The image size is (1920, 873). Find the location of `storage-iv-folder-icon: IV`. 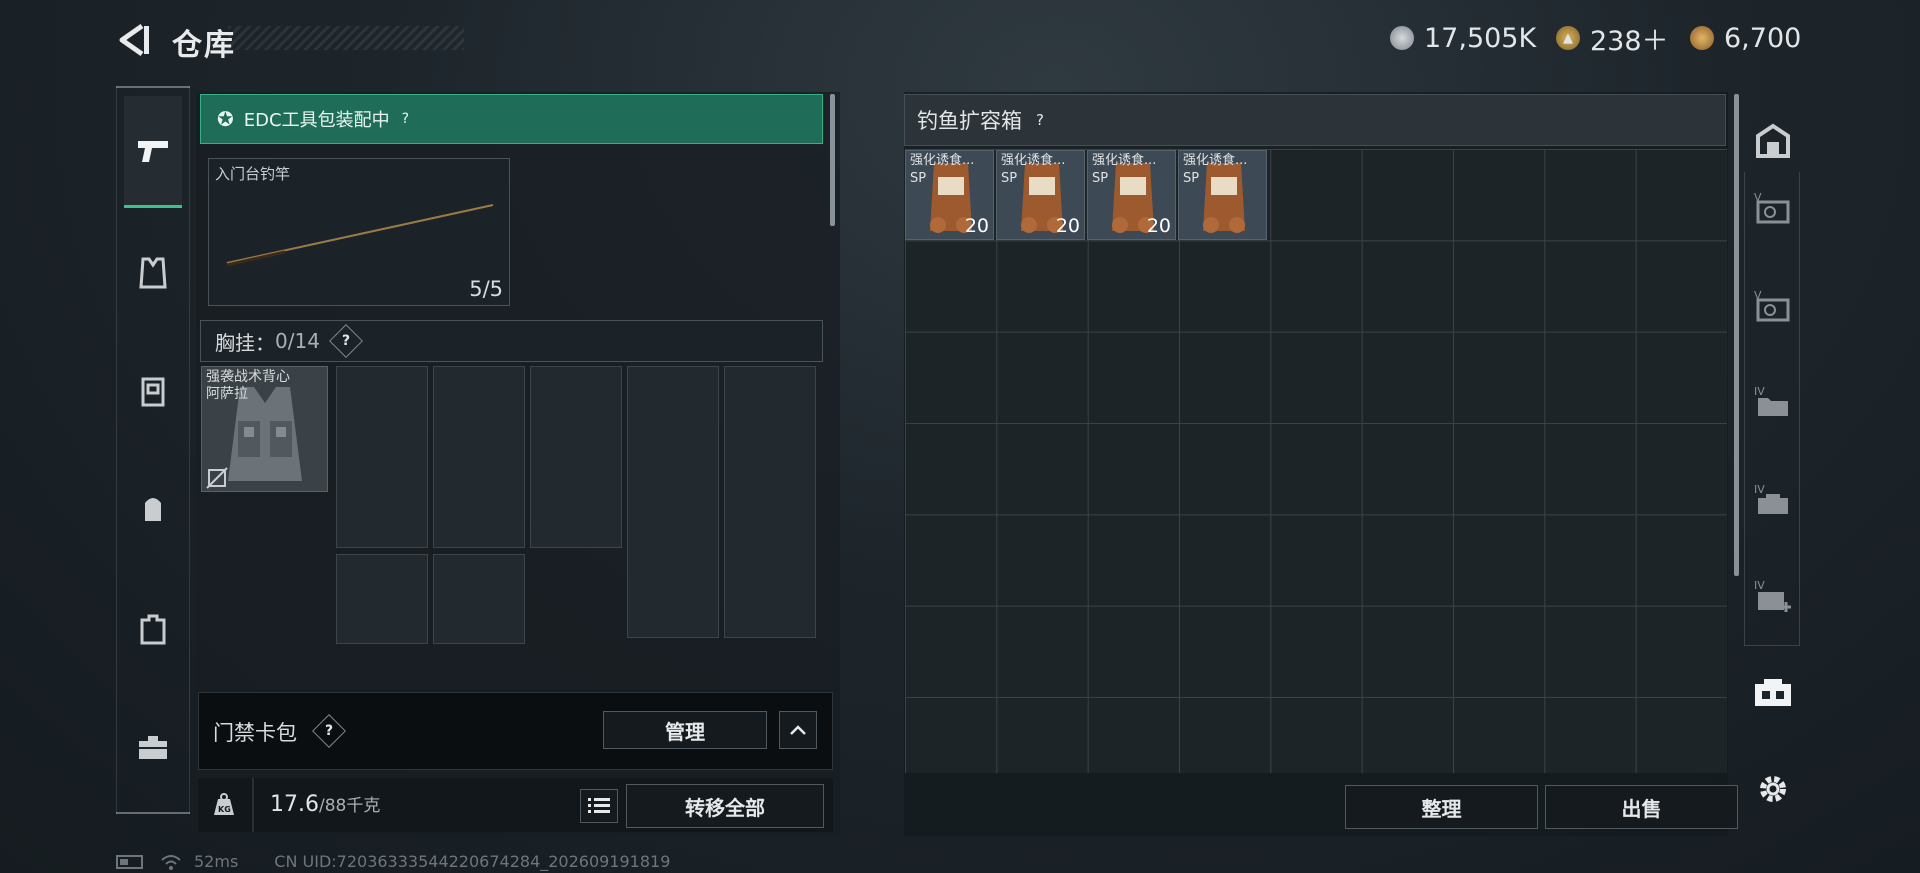

storage-iv-folder-icon: IV is located at coordinates (1771, 400).